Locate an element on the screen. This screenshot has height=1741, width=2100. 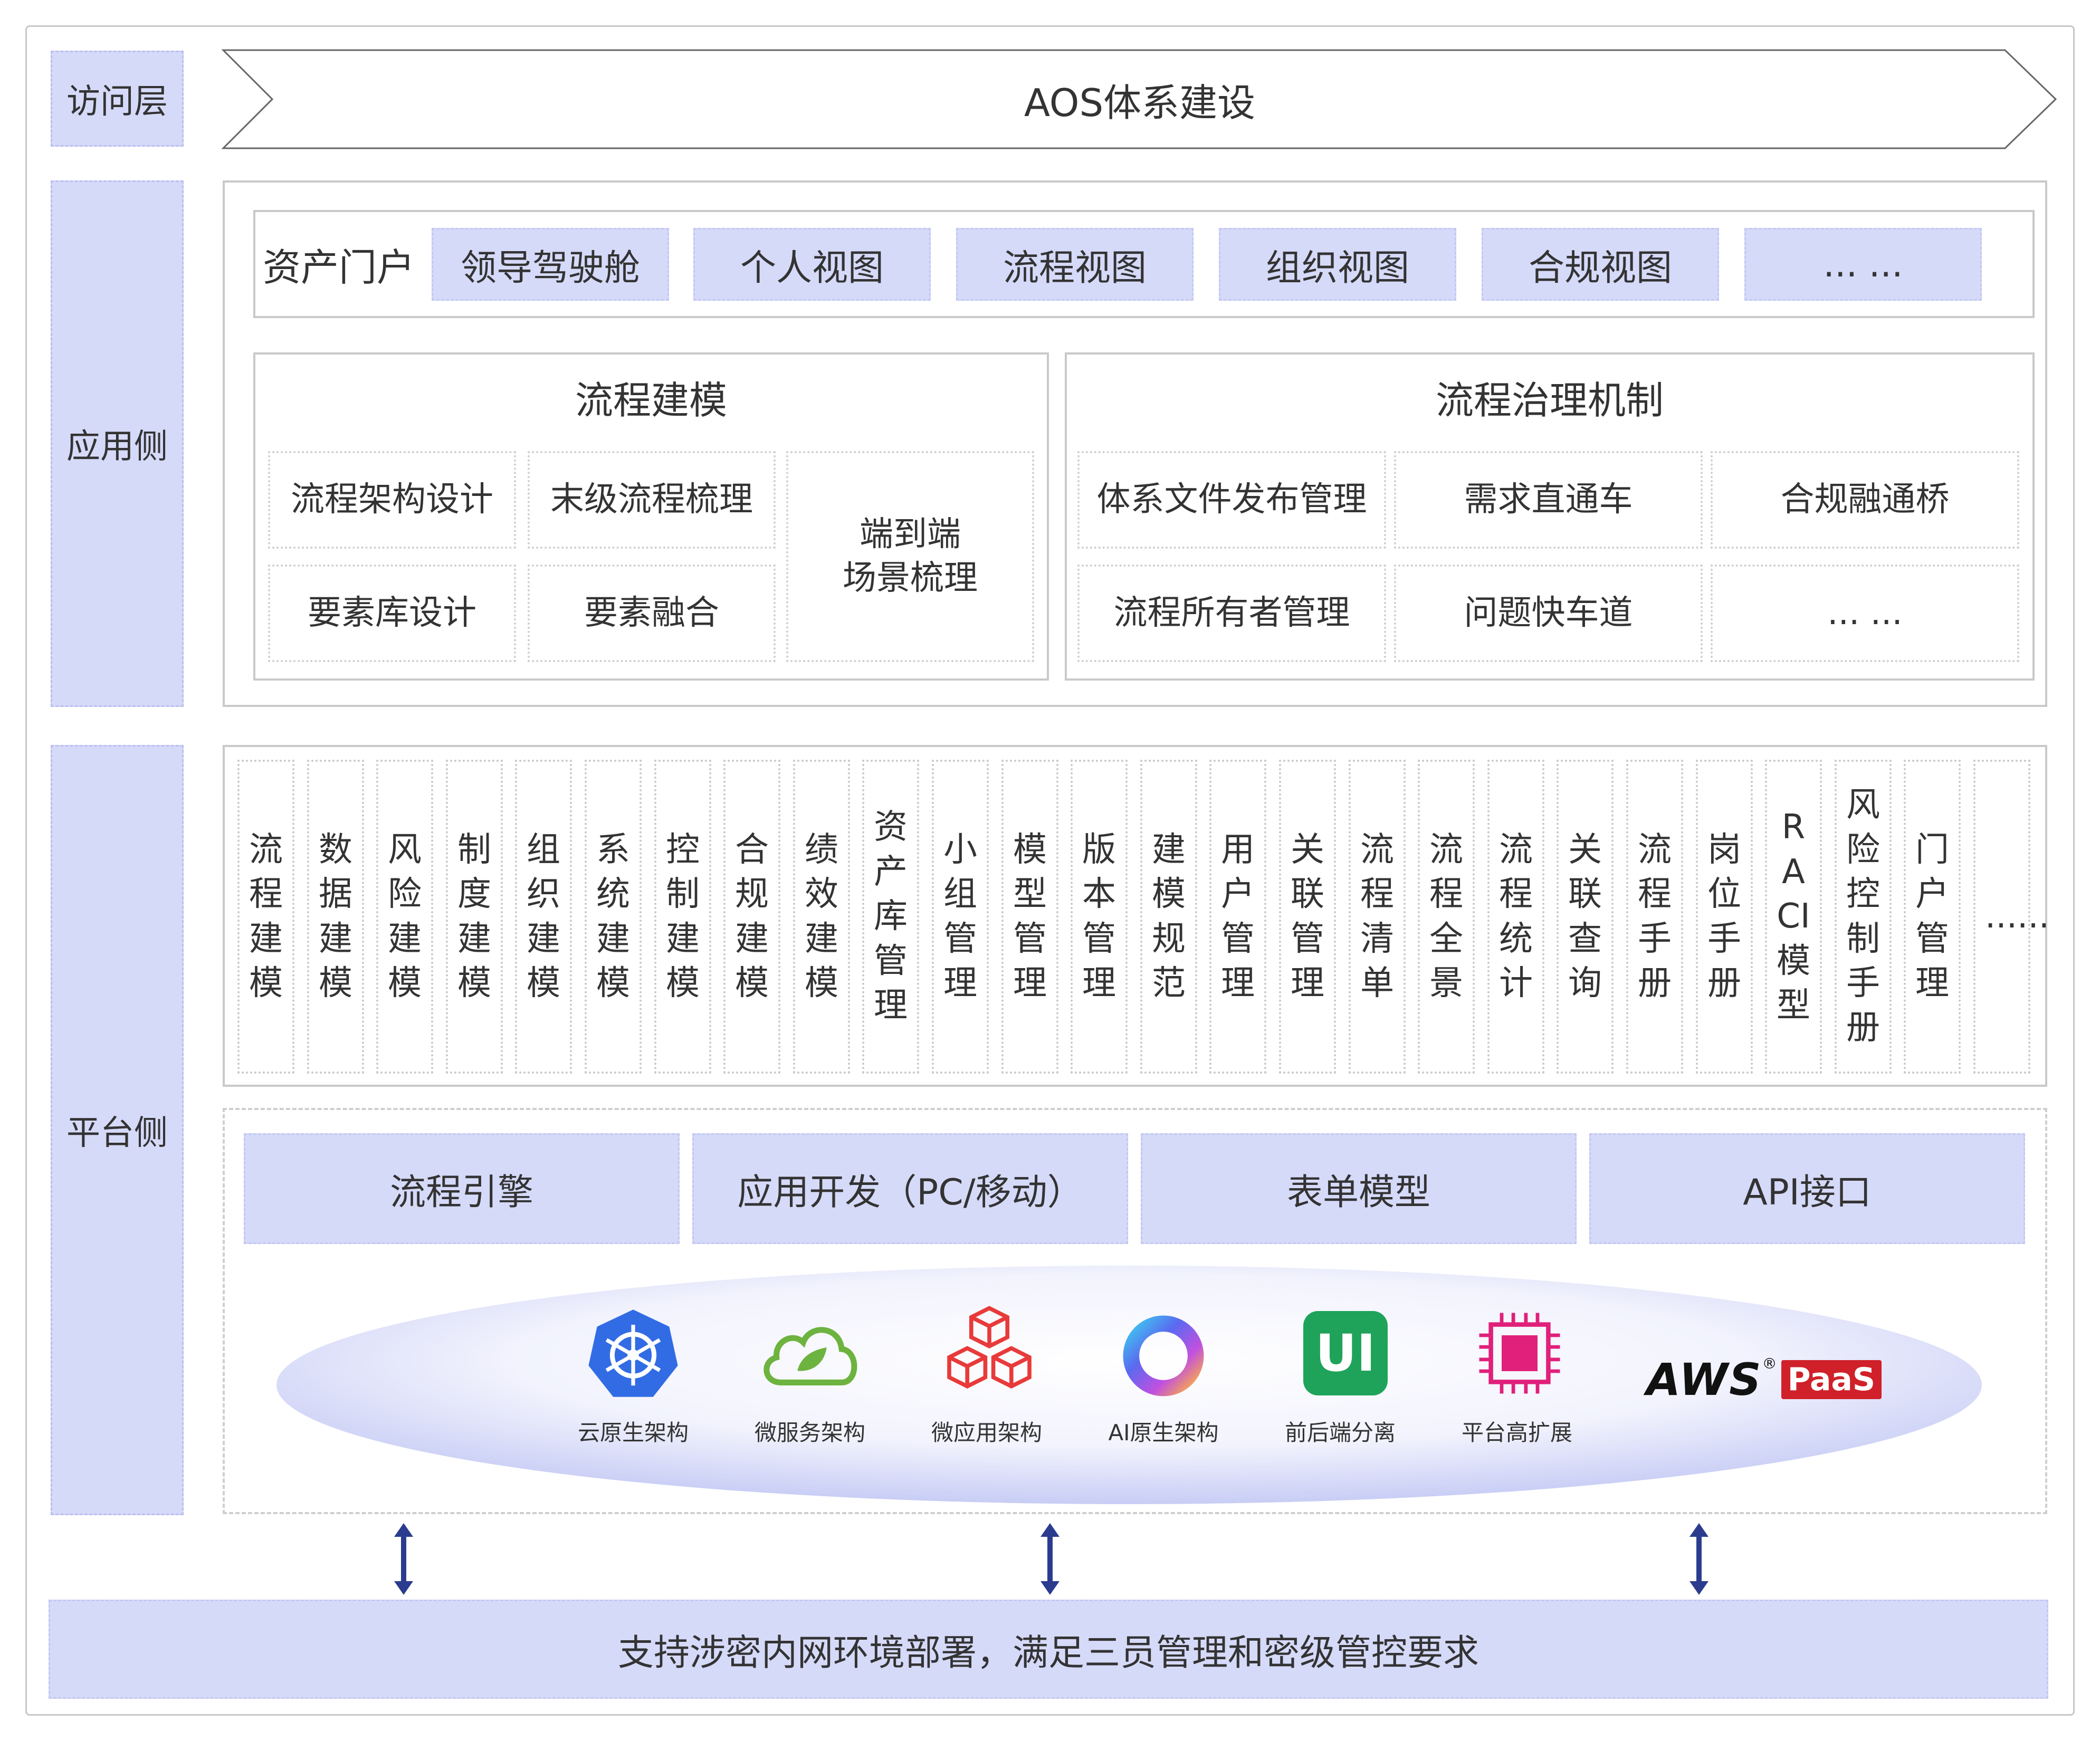
module-0: 流程建模 is located at coordinates (265, 917).